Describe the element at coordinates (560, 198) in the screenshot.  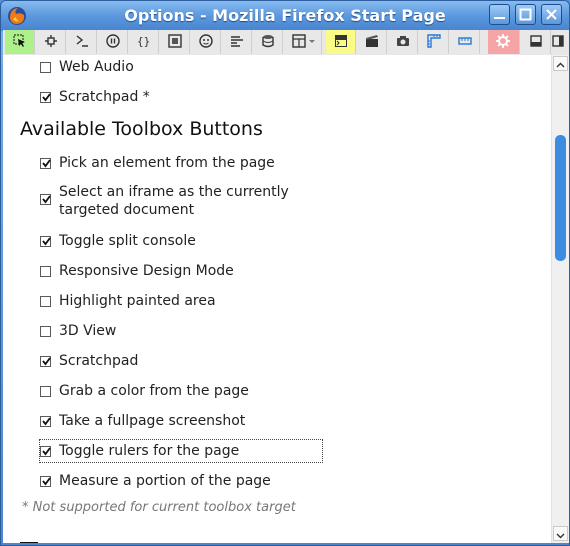
I see `scroll-thumb` at that location.